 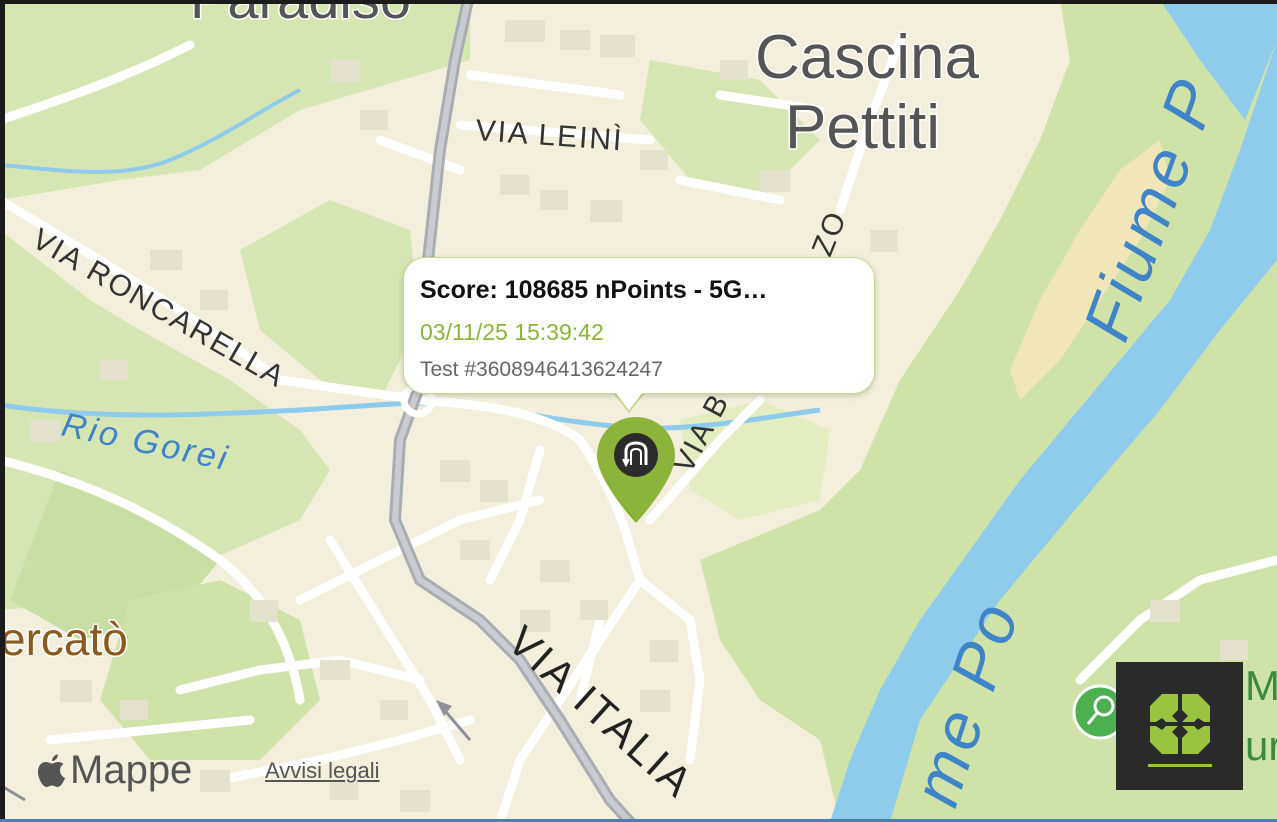 I want to click on speedtest-icon, so click(x=636, y=455).